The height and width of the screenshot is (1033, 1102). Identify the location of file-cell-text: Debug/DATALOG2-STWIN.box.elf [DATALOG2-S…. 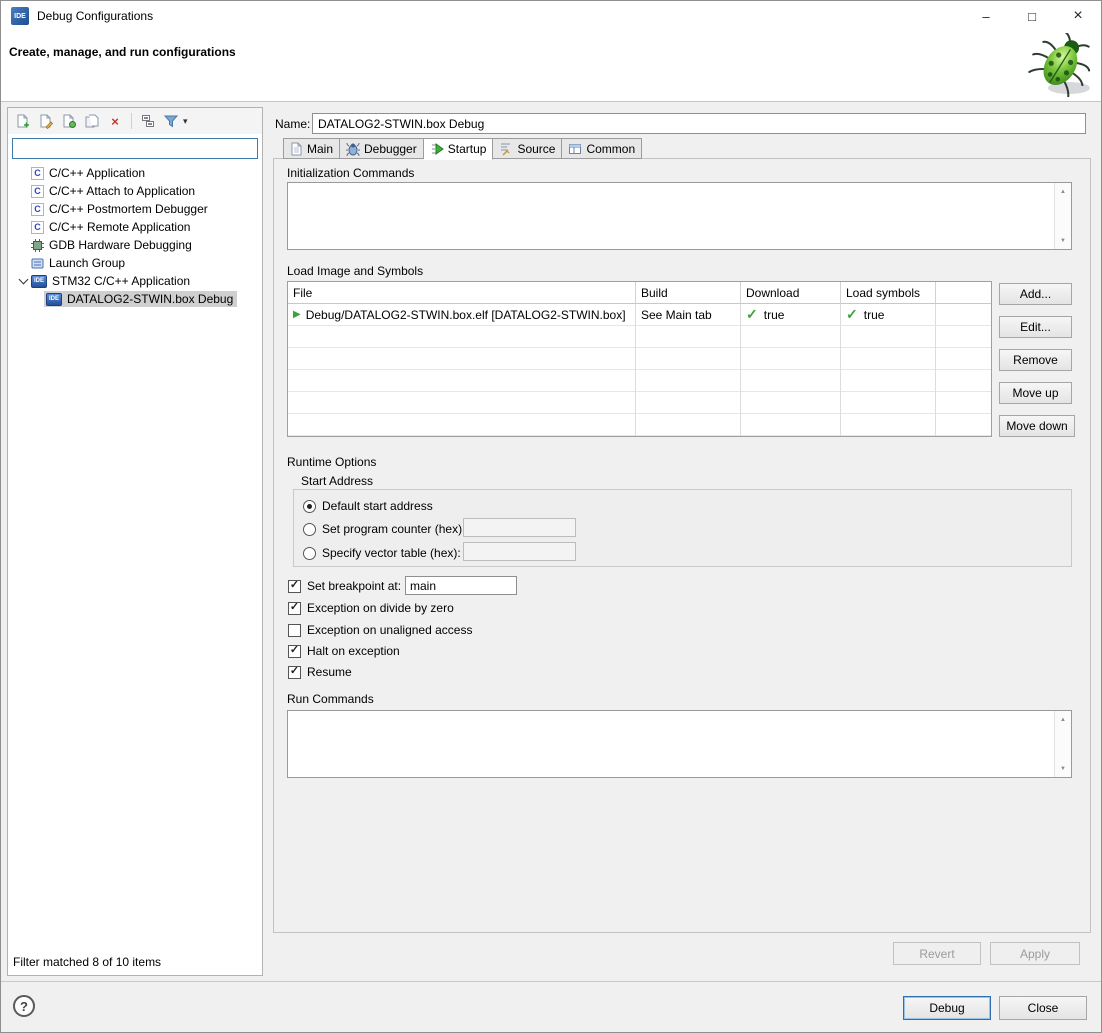
(465, 314).